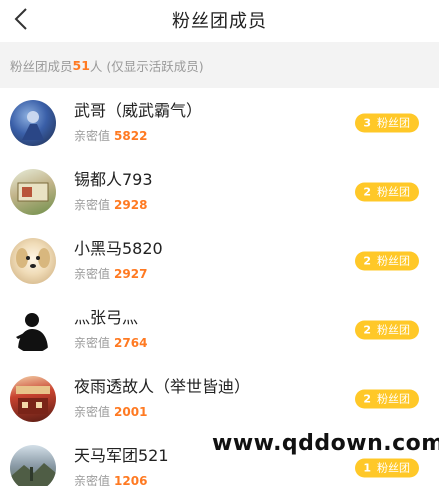 The image size is (439, 486). What do you see at coordinates (219, 191) in the screenshot?
I see `member-row: 锡都人793 亲密值 2928 2 粉丝团` at bounding box center [219, 191].